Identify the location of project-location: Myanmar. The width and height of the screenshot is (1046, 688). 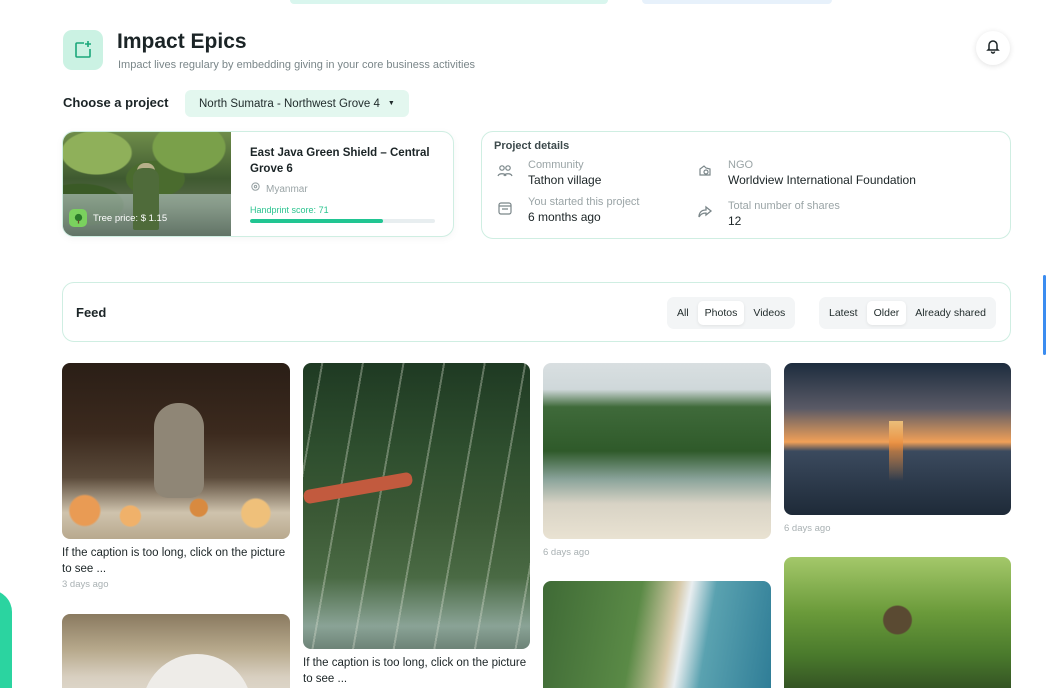
(279, 189).